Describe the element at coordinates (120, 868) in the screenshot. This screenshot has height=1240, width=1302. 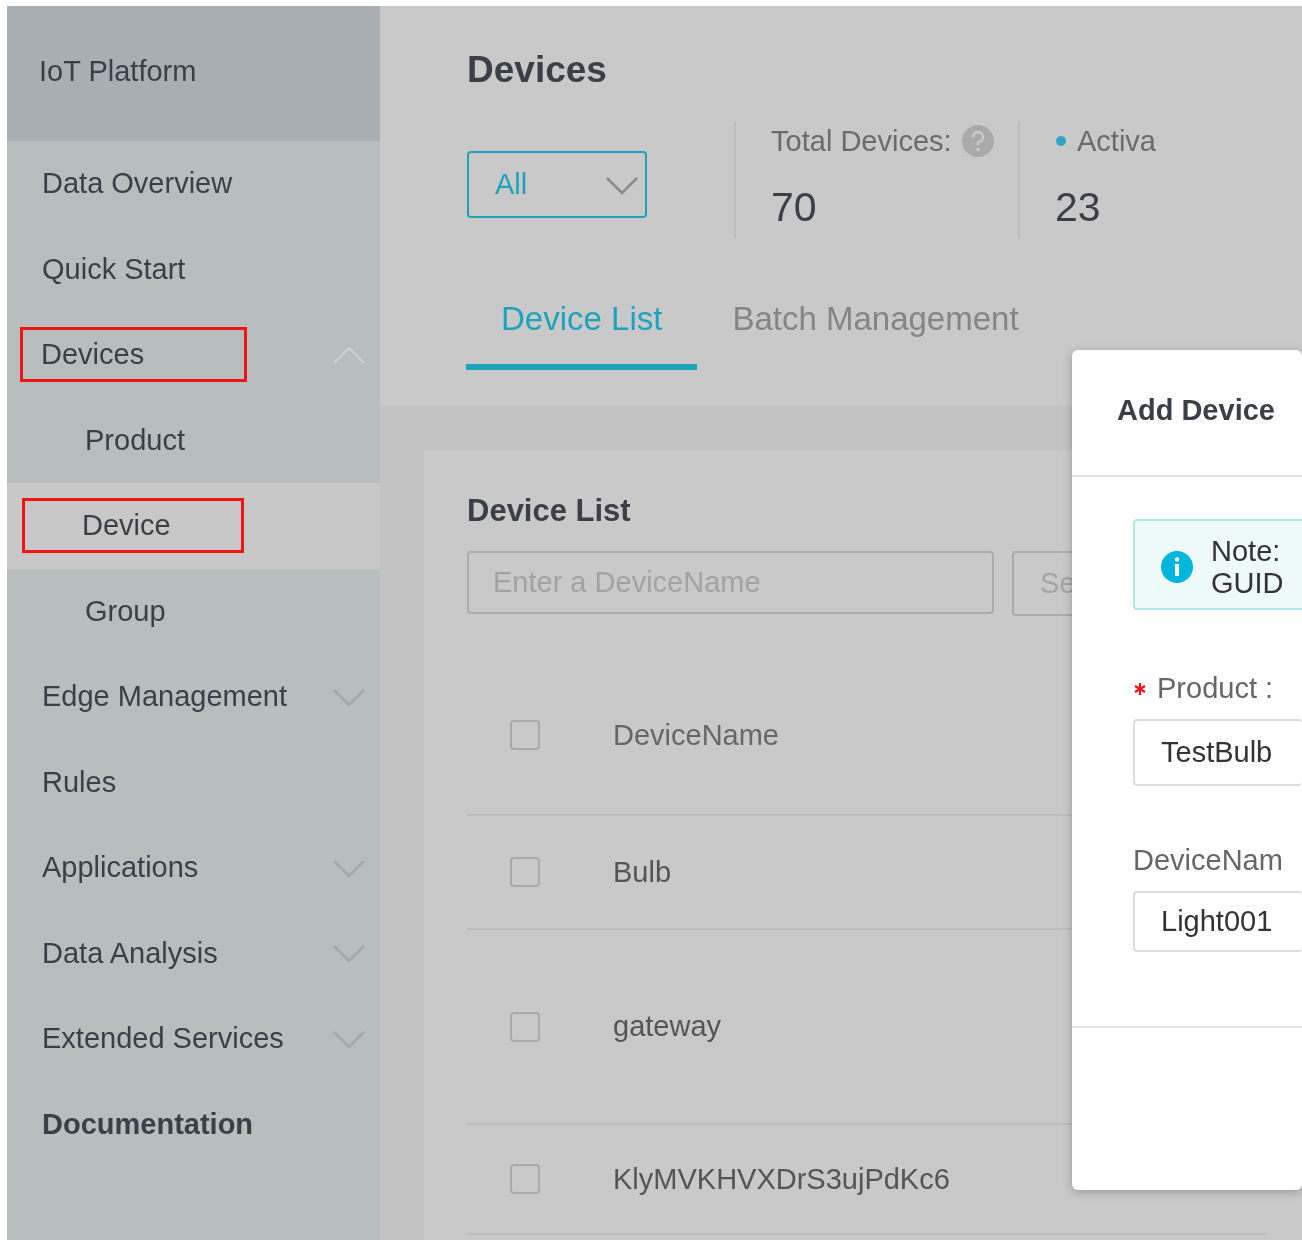
I see `nav-link: Applications` at that location.